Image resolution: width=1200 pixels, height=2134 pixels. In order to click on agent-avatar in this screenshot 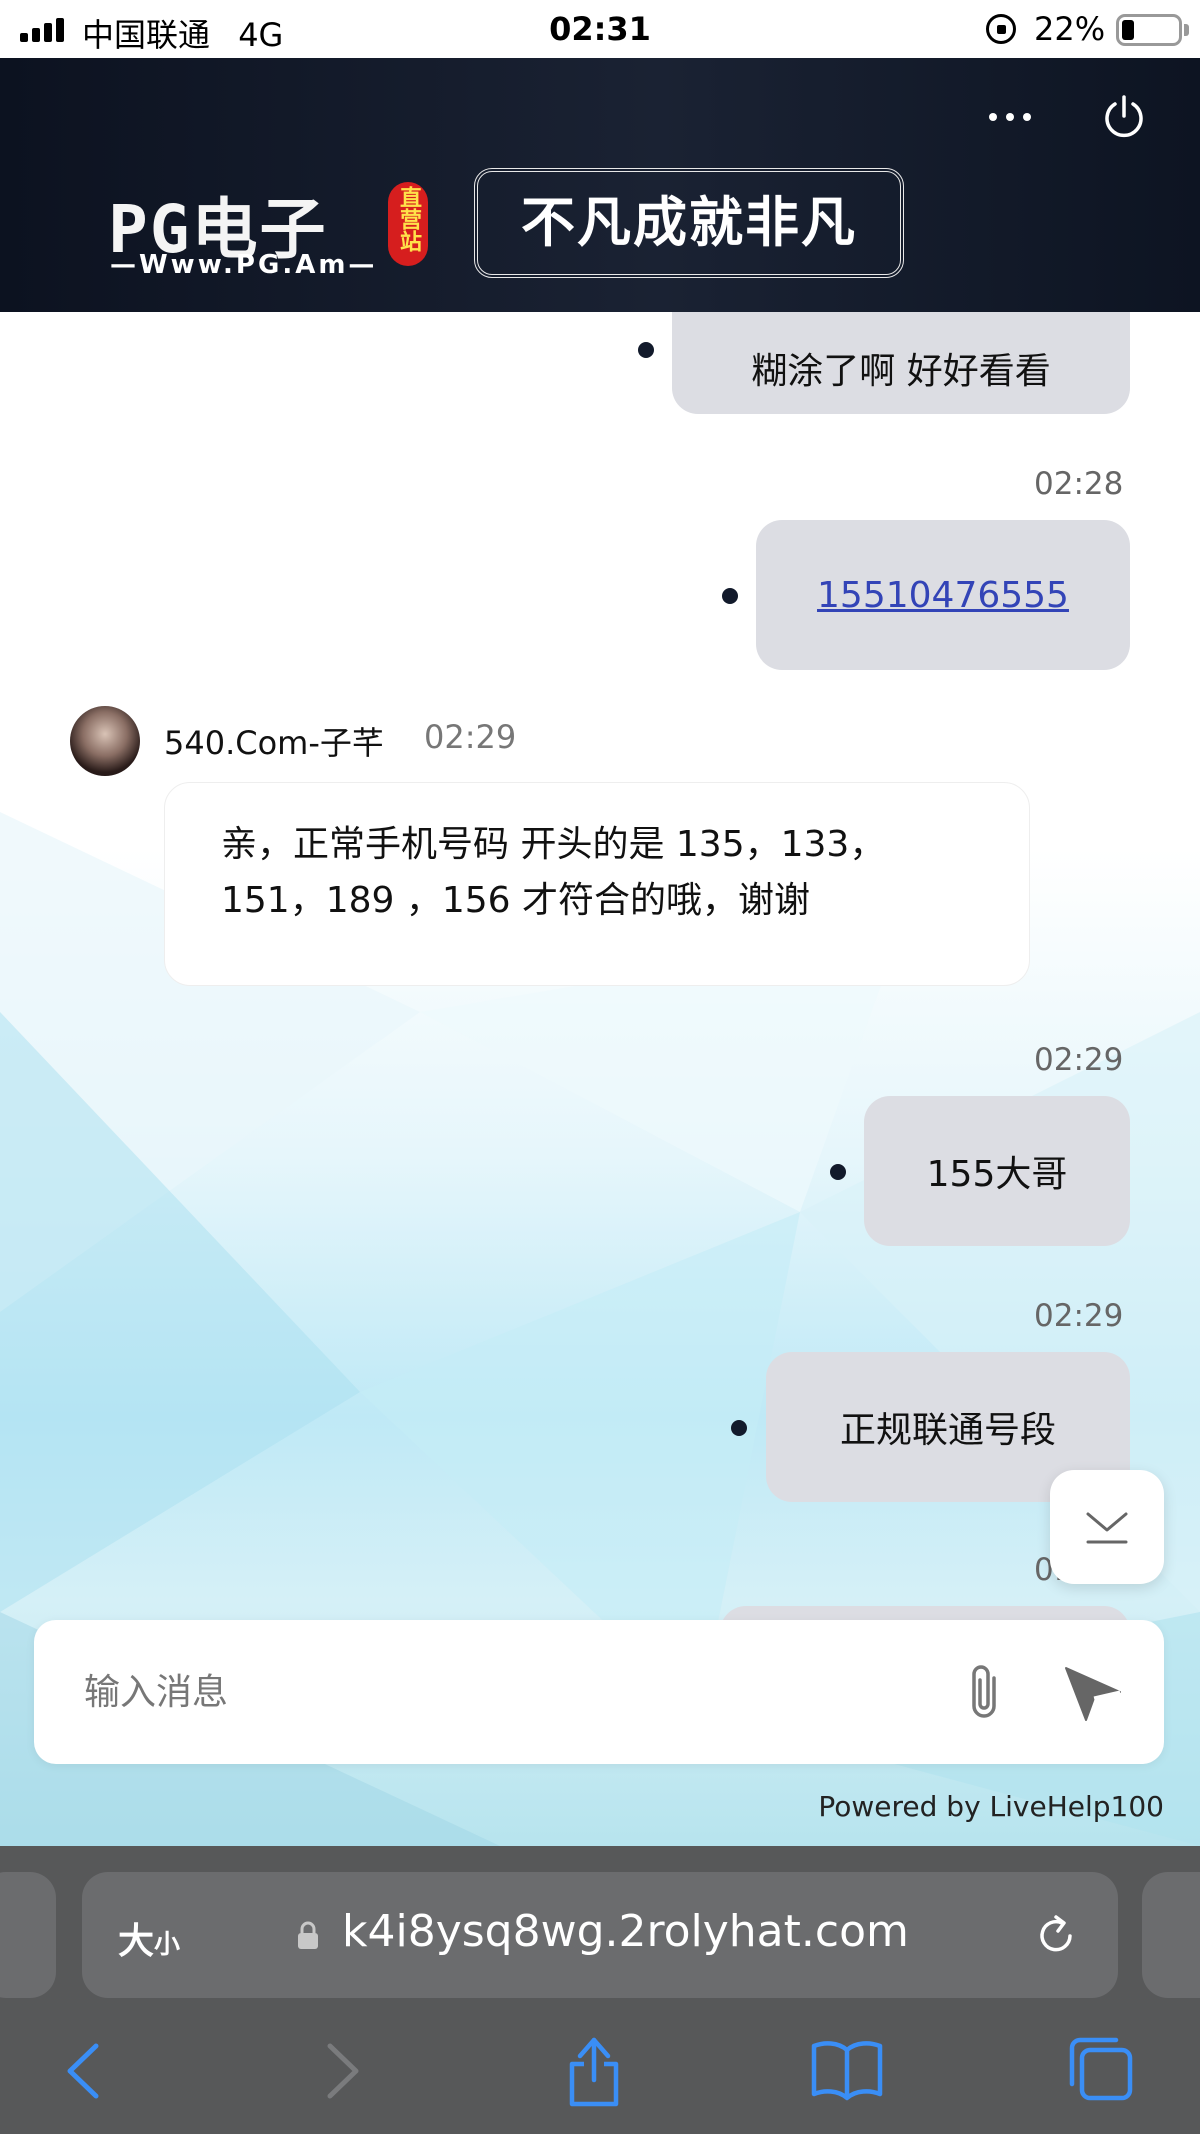, I will do `click(105, 741)`.